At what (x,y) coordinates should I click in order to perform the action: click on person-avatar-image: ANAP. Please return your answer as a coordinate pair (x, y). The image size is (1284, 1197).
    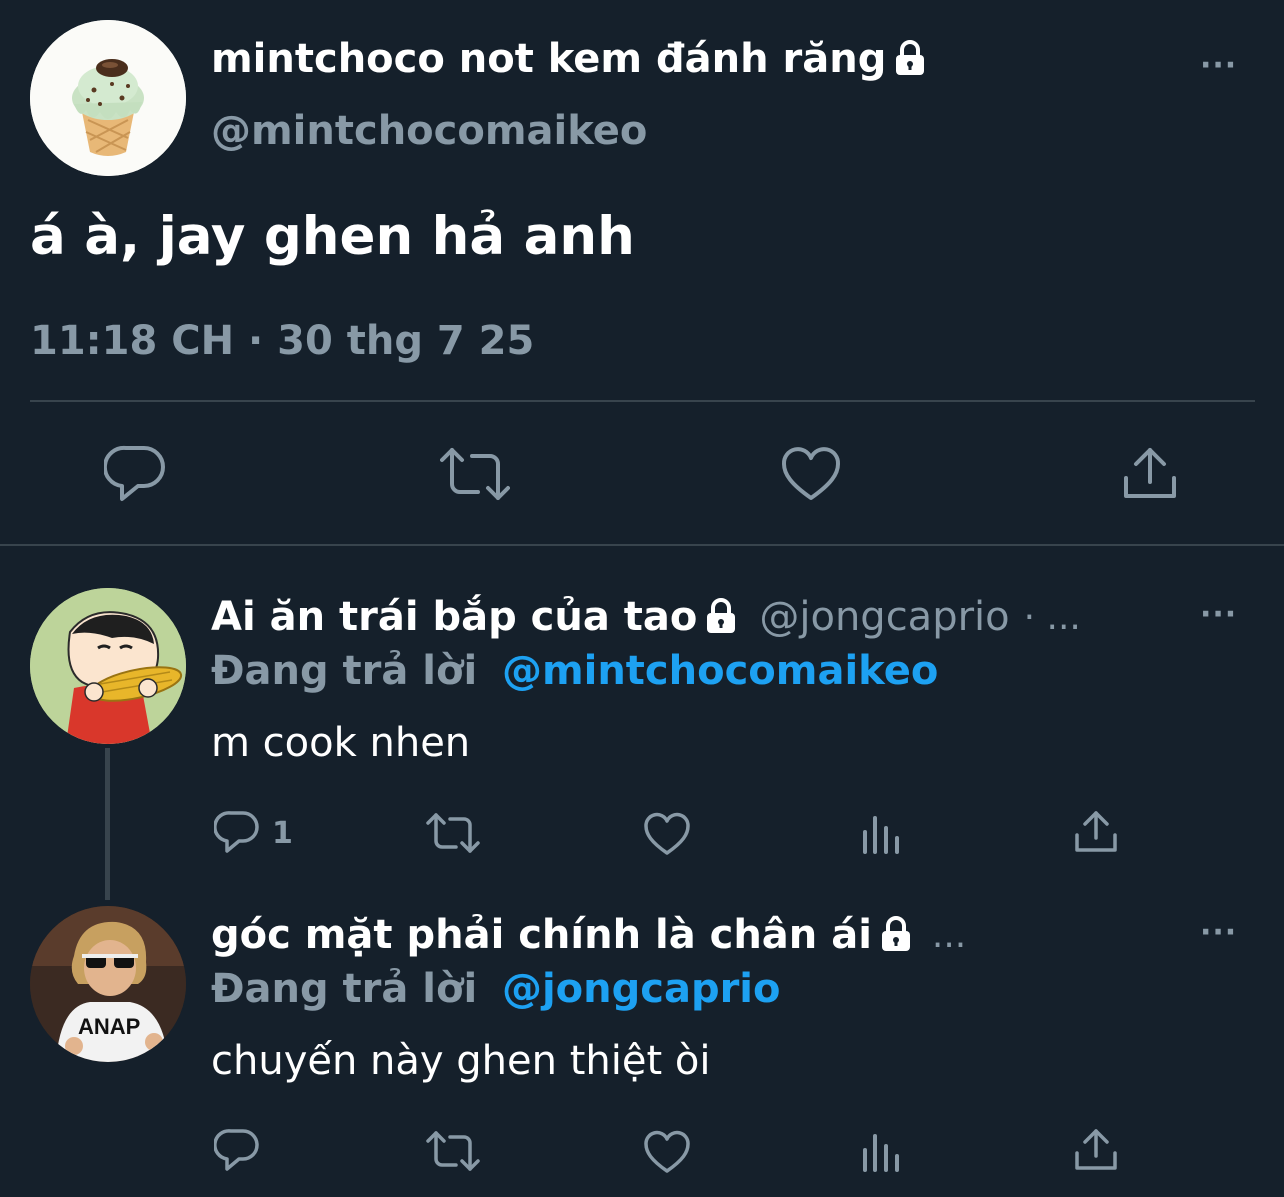
    Looking at the image, I should click on (108, 984).